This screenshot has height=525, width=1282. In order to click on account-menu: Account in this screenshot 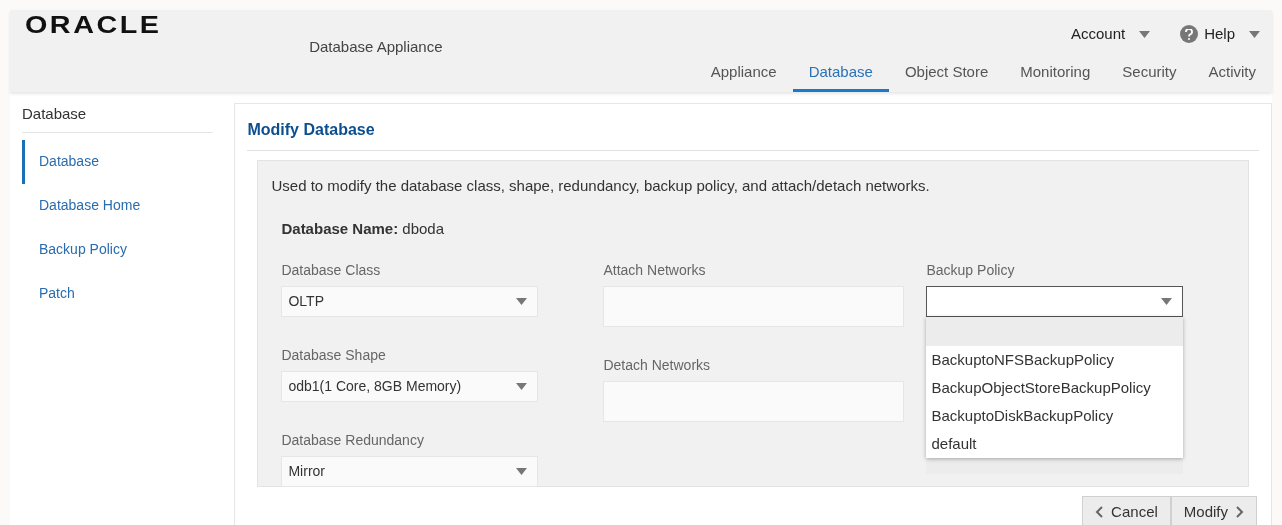, I will do `click(1110, 34)`.